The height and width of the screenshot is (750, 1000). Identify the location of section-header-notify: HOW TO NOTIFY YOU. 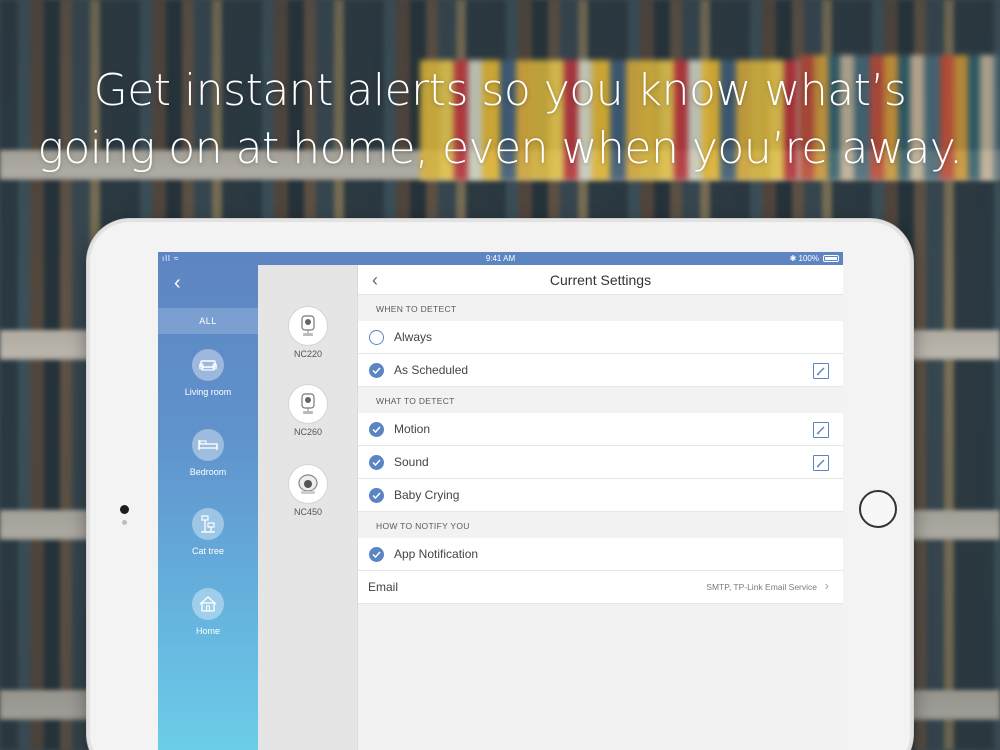
(423, 526).